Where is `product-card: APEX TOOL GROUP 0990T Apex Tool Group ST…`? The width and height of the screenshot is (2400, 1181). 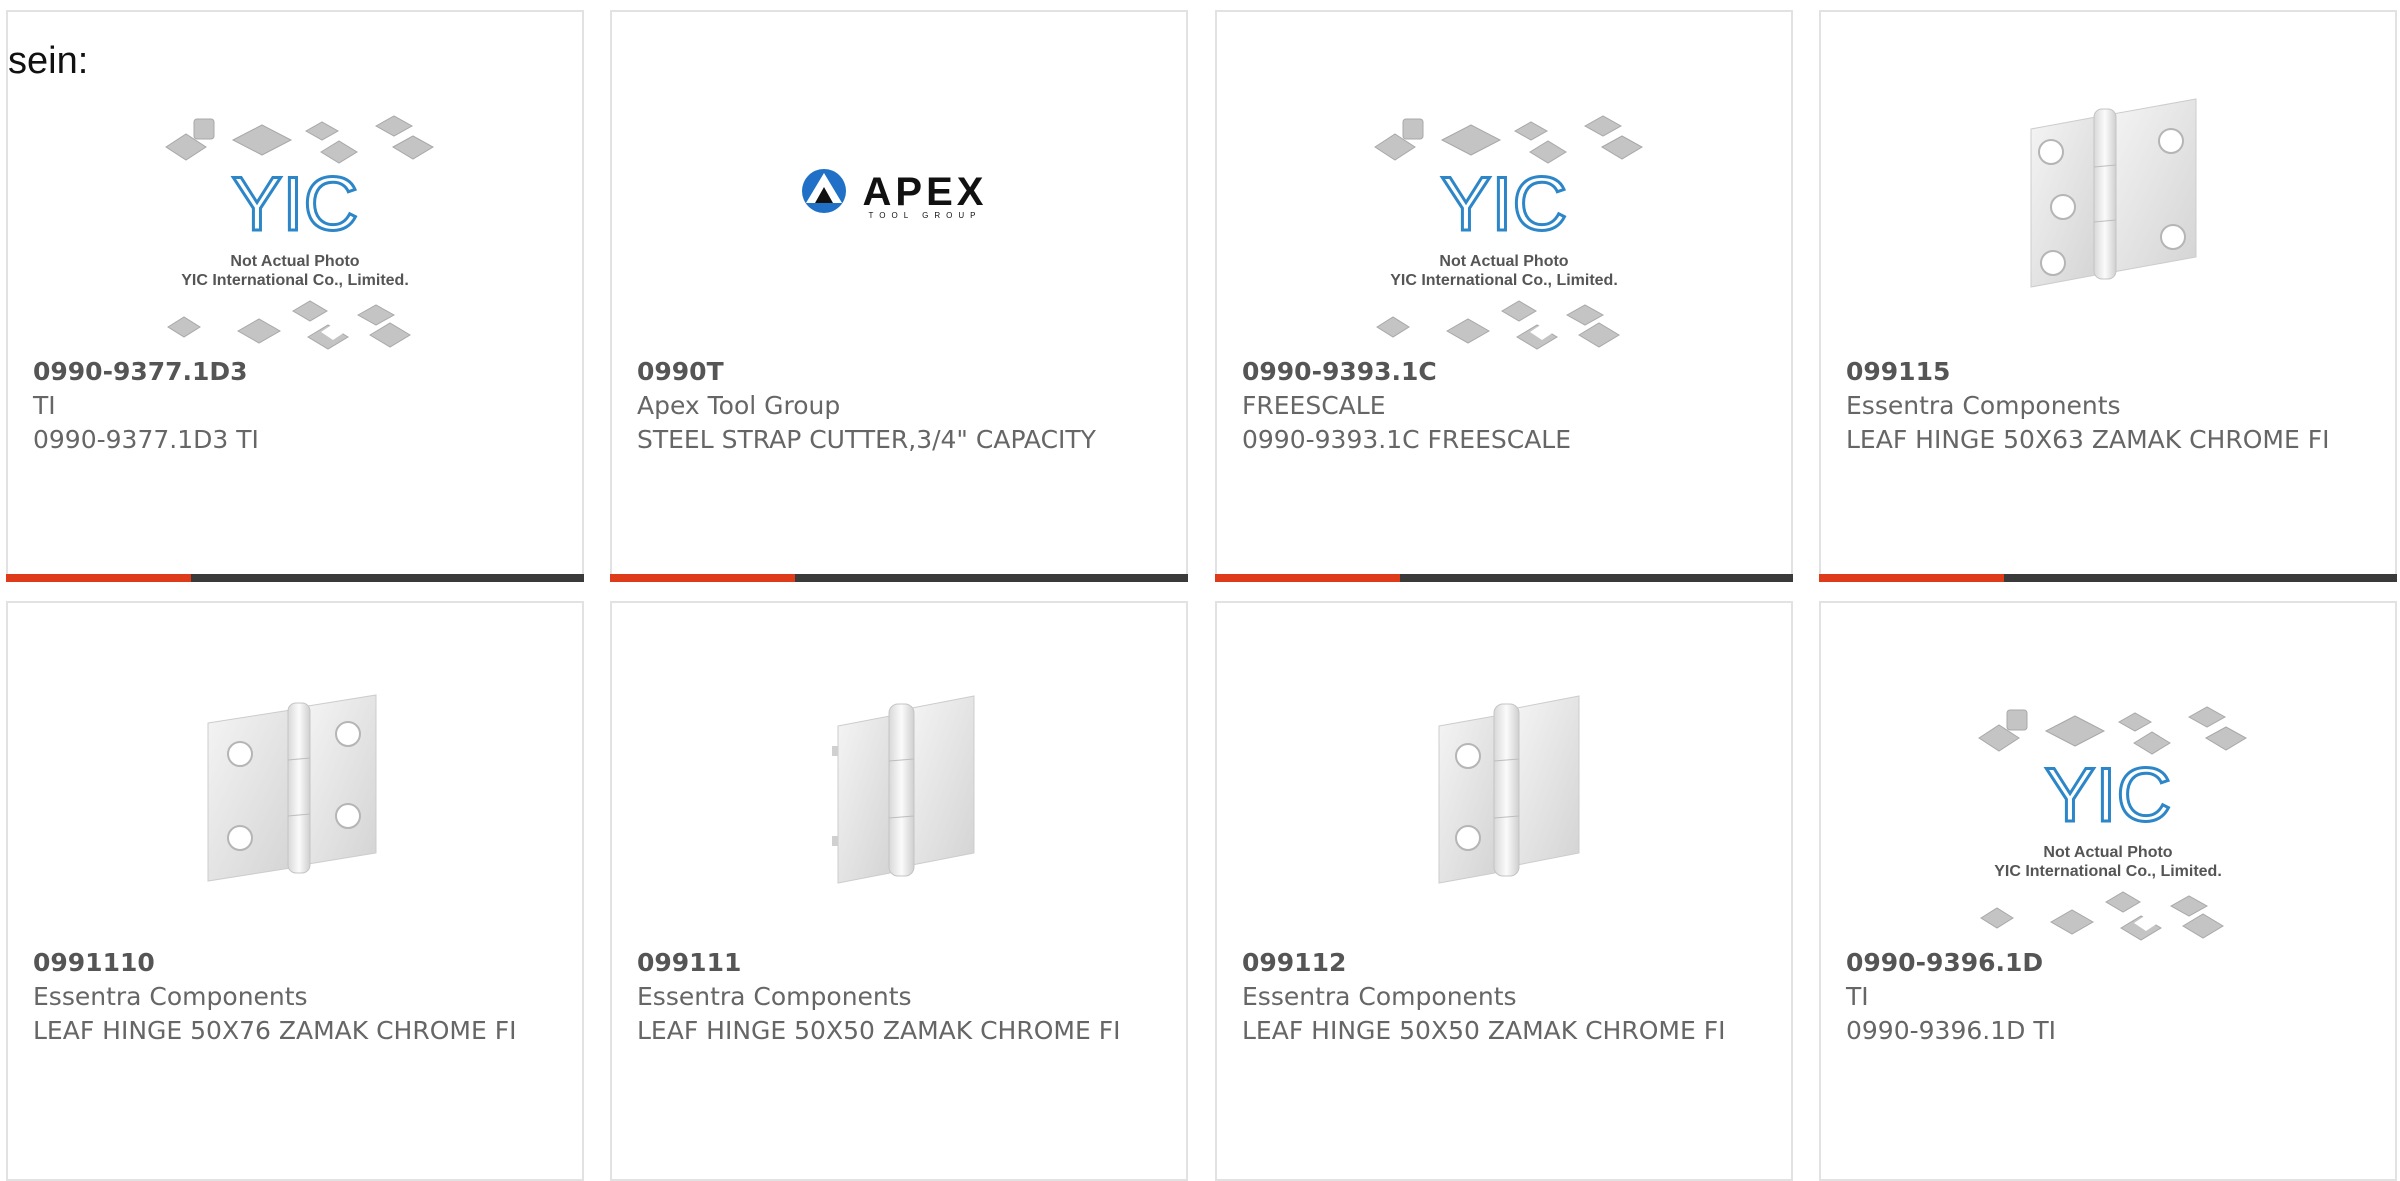
product-card: APEX TOOL GROUP 0990T Apex Tool Group ST… is located at coordinates (899, 296).